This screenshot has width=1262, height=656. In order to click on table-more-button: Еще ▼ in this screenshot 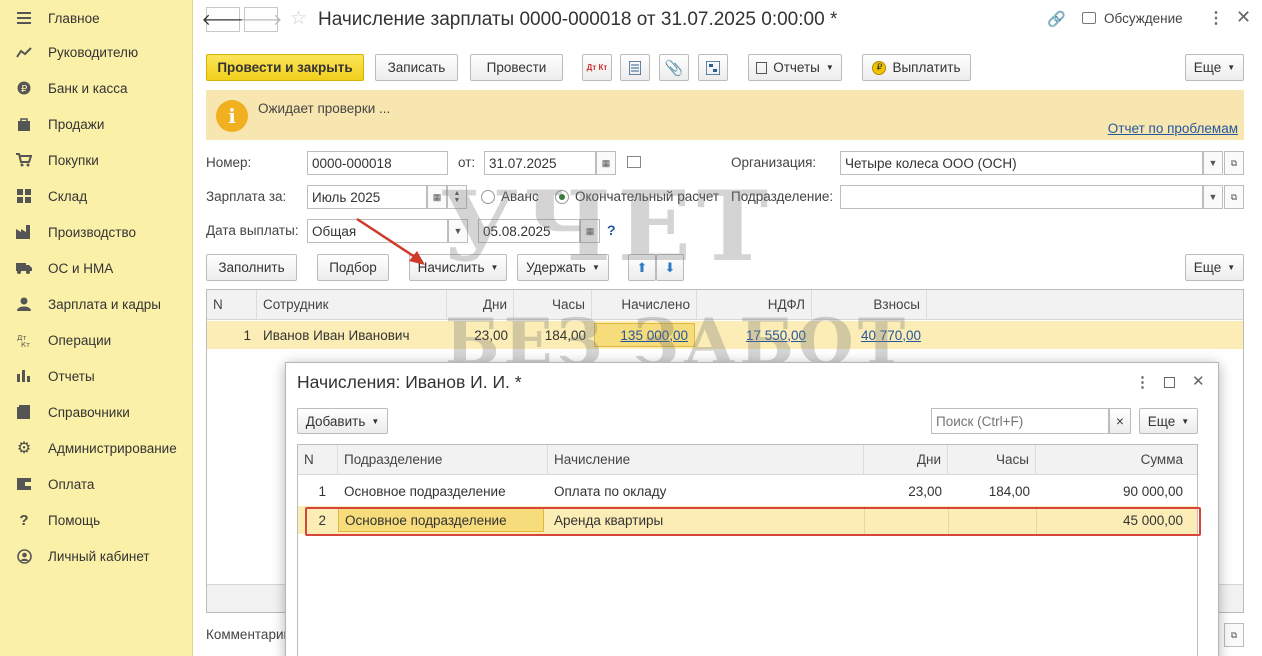, I will do `click(1214, 267)`.